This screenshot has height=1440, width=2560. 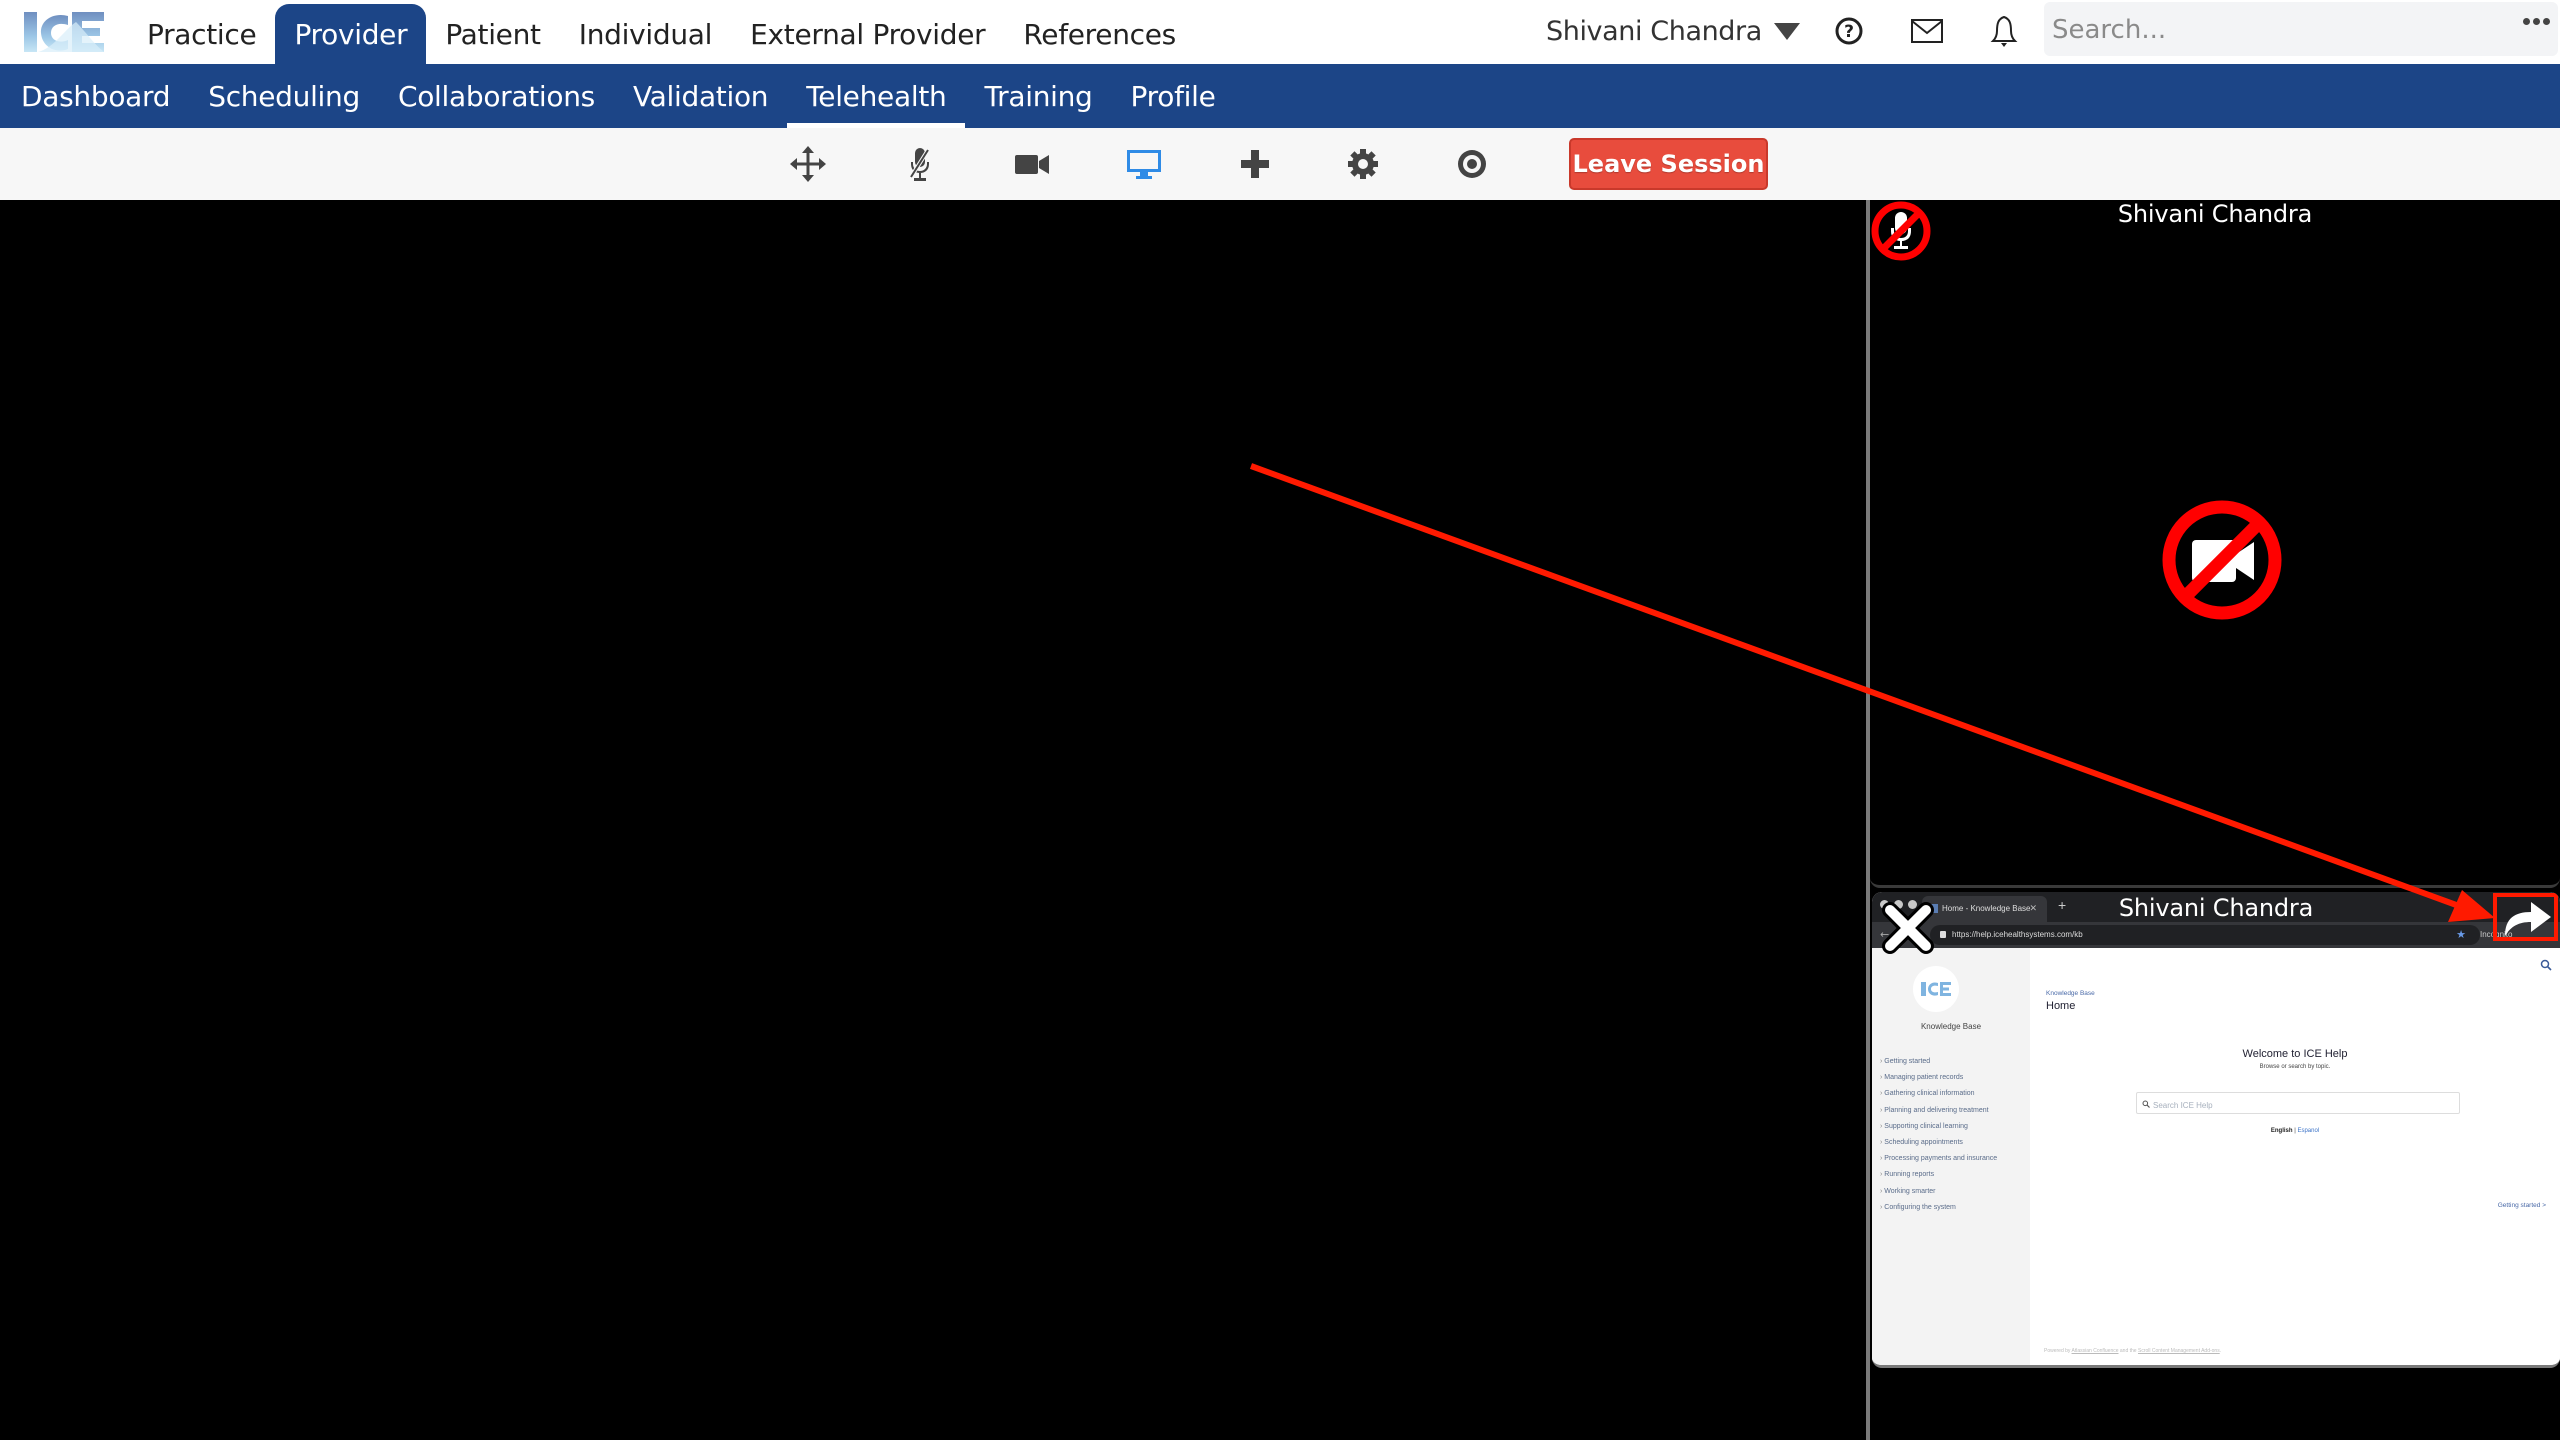 I want to click on caret-down-icon, so click(x=1786, y=31).